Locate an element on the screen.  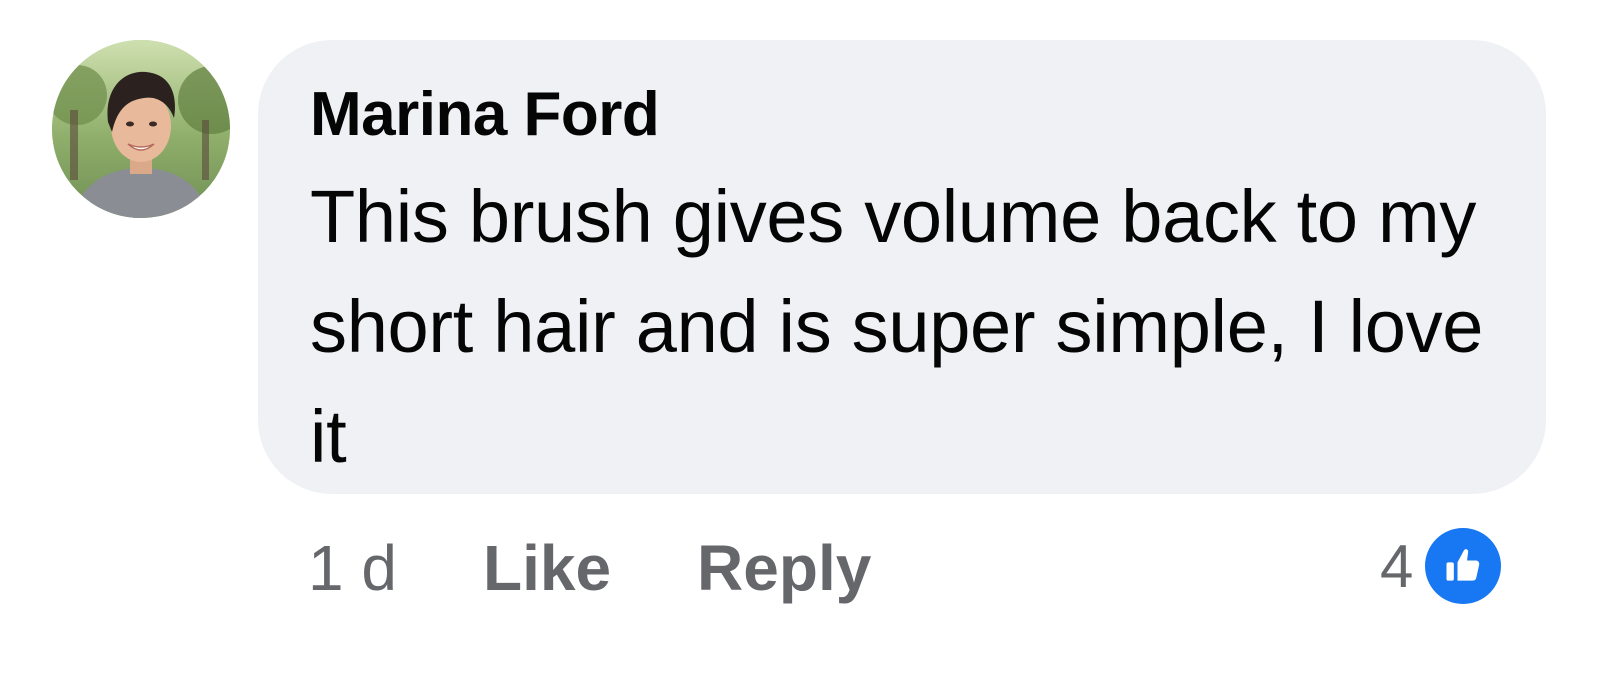
reply-button: Reply is located at coordinates (784, 568).